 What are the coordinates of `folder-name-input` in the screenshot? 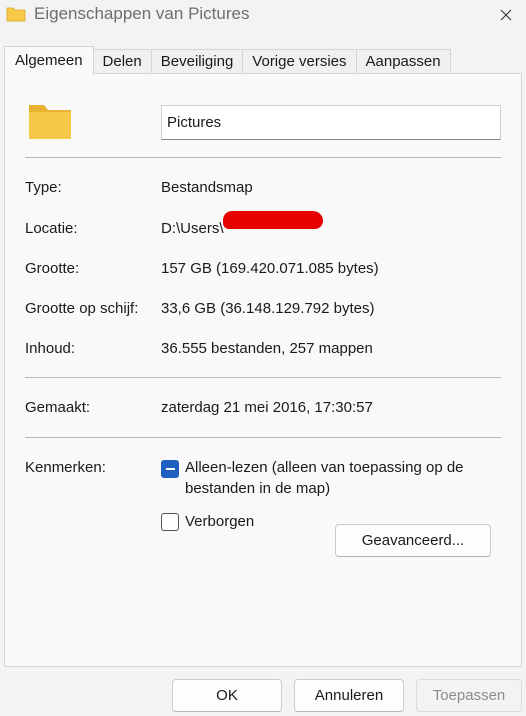 It's located at (331, 122).